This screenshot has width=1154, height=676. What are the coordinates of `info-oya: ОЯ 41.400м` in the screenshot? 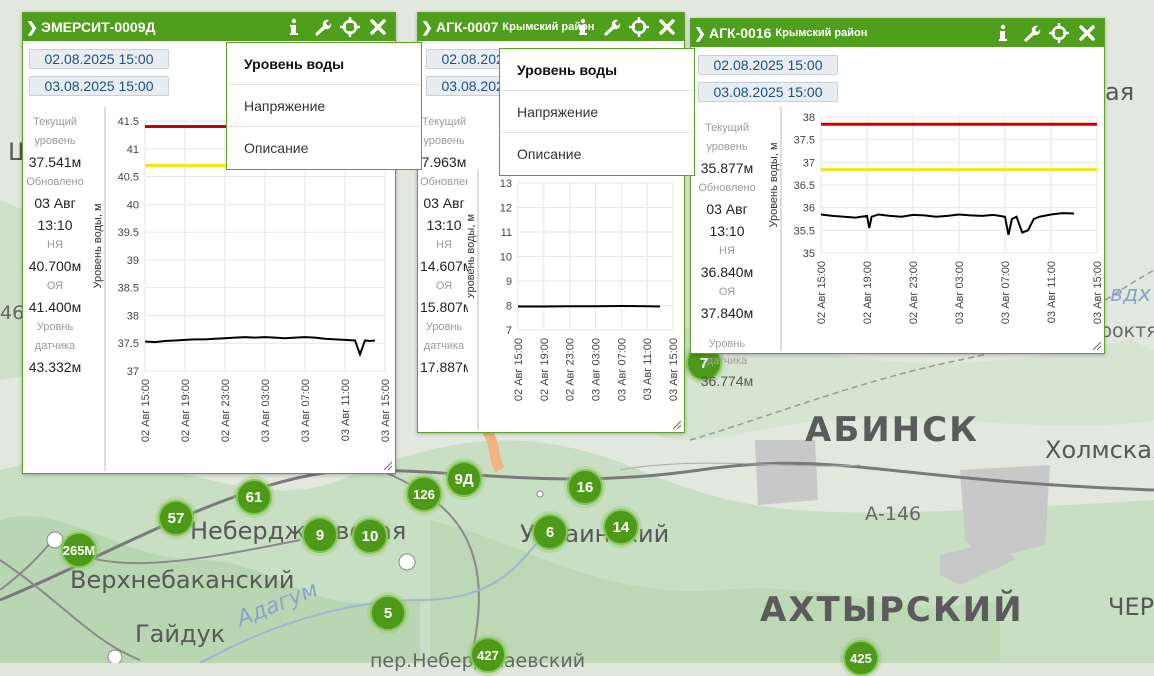 It's located at (55, 297).